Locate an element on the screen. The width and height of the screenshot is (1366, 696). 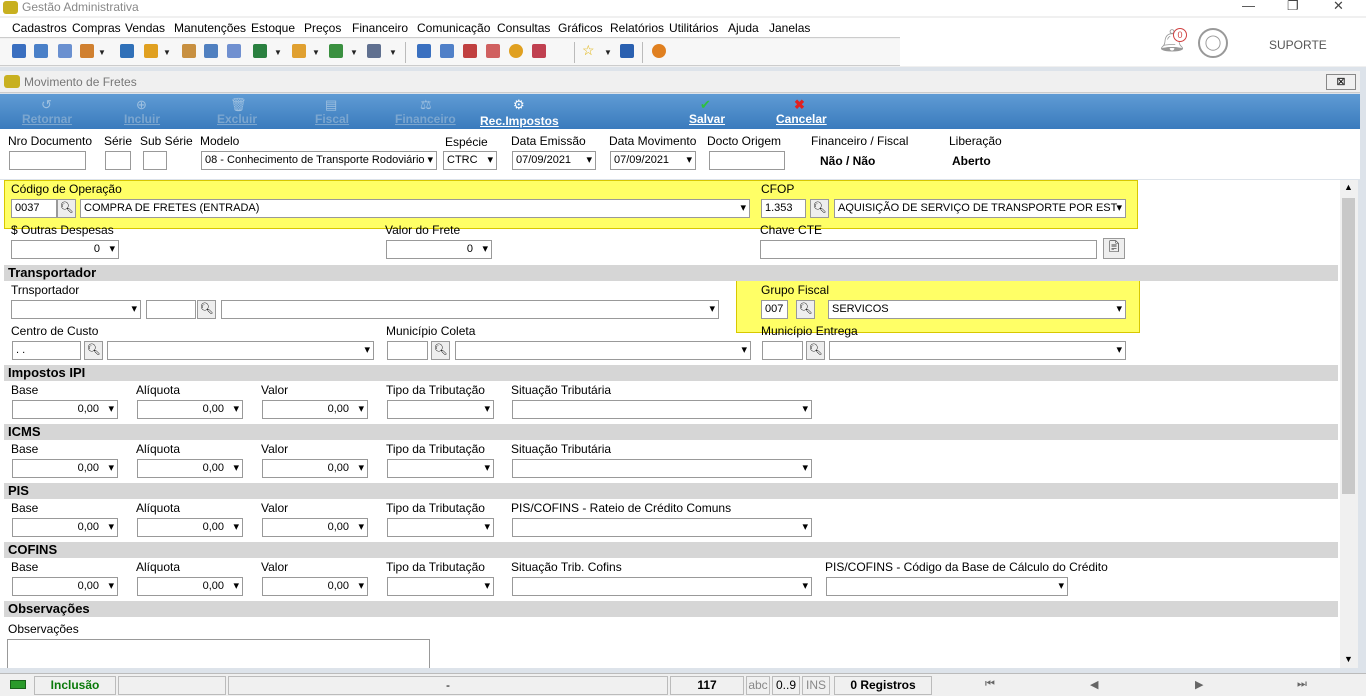
menu-utilitarios: Utilitários is located at coordinates (693, 28).